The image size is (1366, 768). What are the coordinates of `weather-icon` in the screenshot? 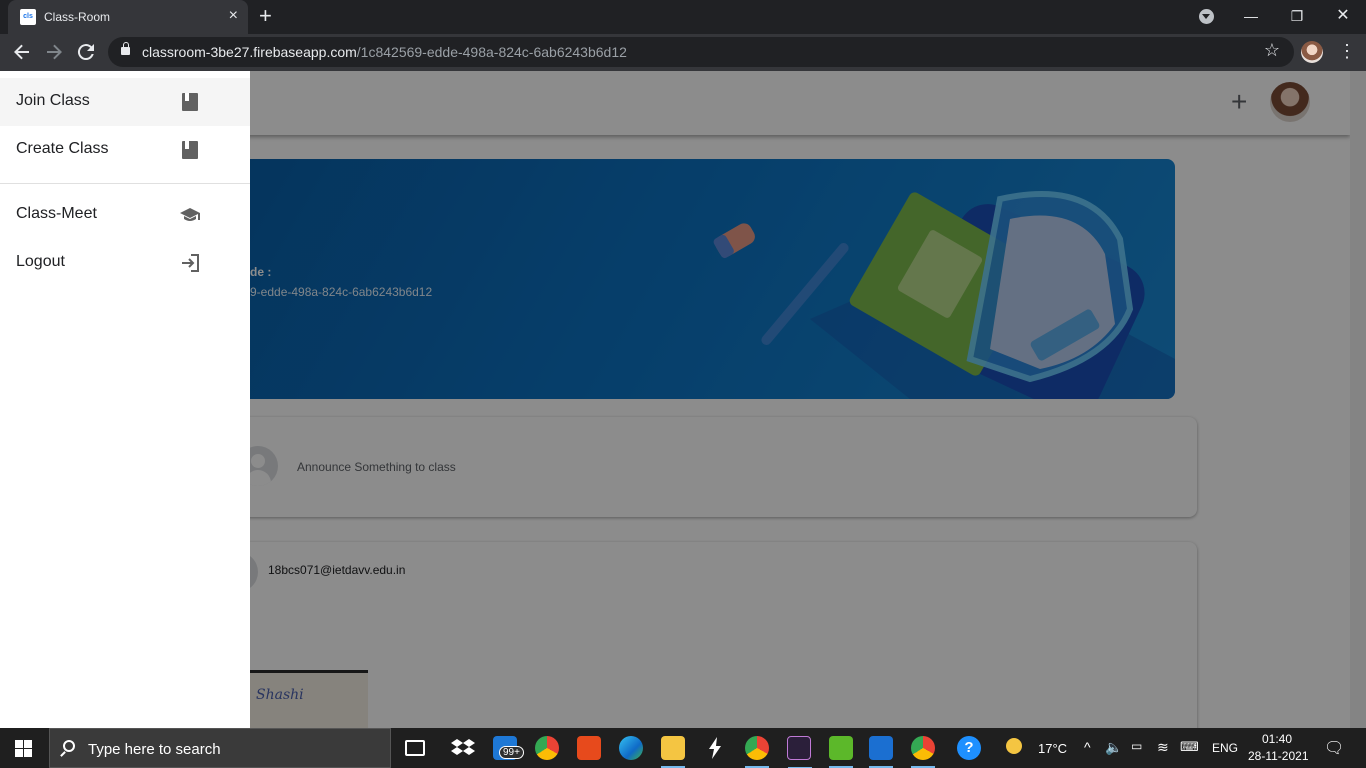 It's located at (1014, 746).